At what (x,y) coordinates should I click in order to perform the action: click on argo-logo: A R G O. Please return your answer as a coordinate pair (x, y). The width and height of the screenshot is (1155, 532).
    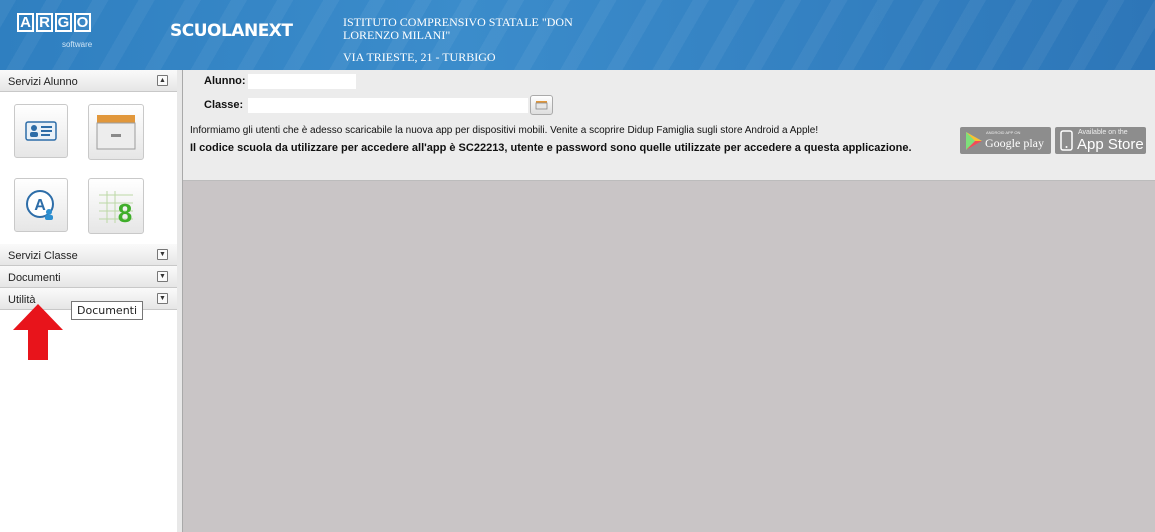
    Looking at the image, I should click on (55, 22).